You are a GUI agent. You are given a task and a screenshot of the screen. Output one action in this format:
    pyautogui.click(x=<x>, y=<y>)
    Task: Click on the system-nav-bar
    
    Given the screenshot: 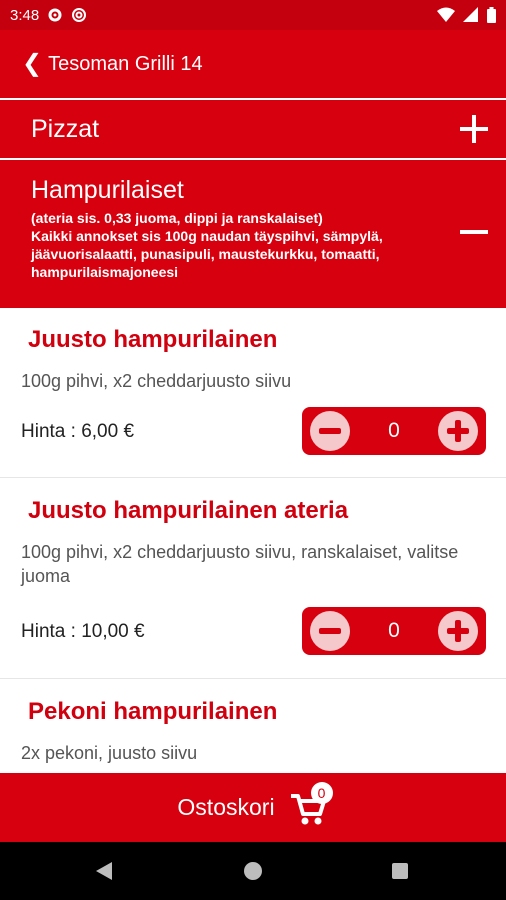 What is the action you would take?
    pyautogui.click(x=253, y=871)
    